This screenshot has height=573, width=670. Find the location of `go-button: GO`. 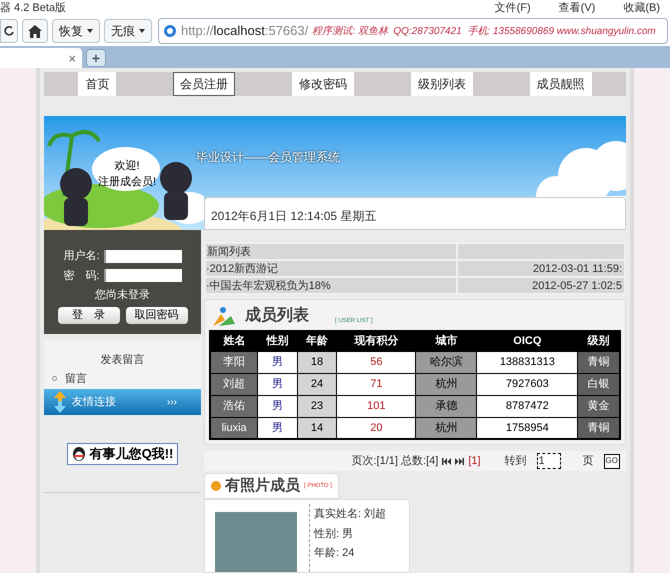

go-button: GO is located at coordinates (612, 461).